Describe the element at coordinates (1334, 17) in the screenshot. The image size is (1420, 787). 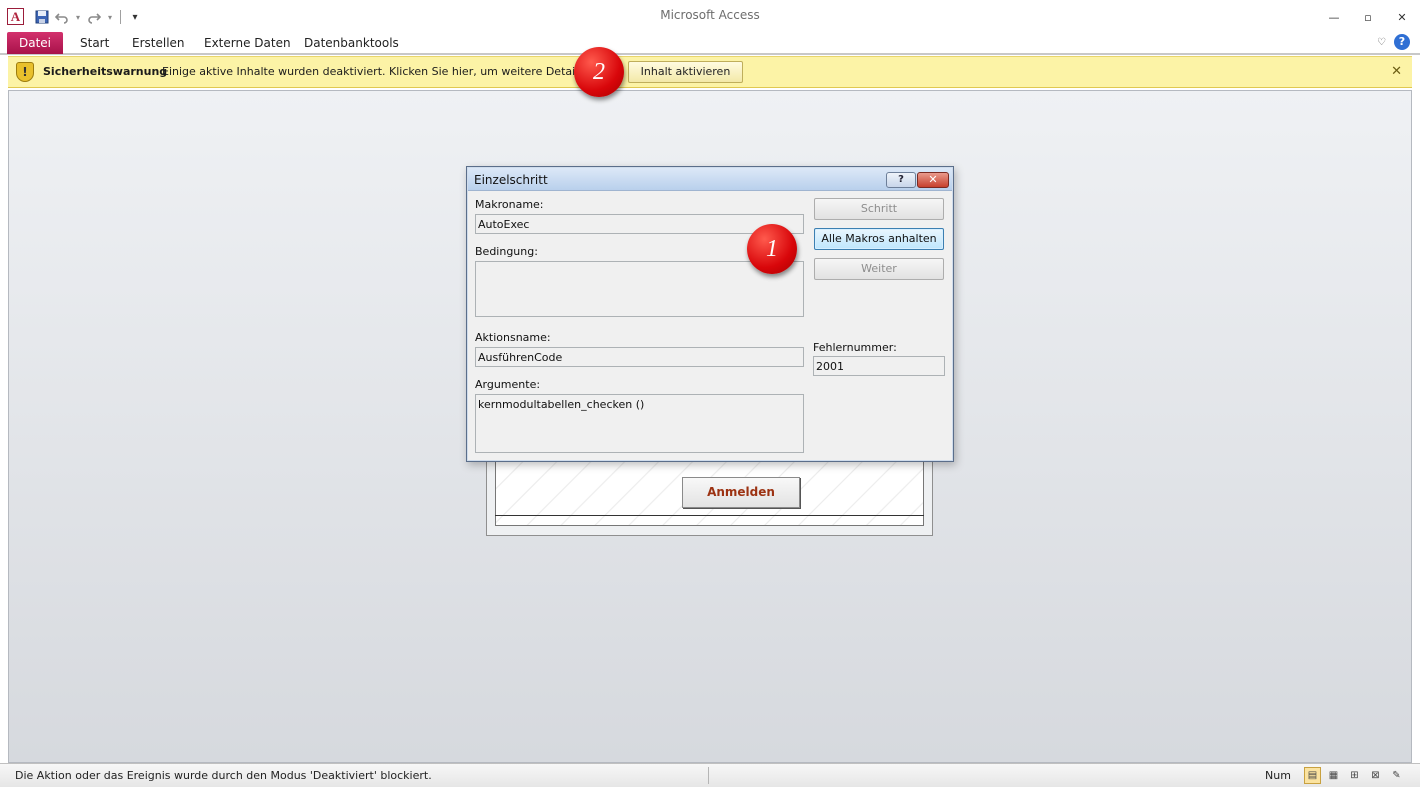
I see `minimize-button: —` at that location.